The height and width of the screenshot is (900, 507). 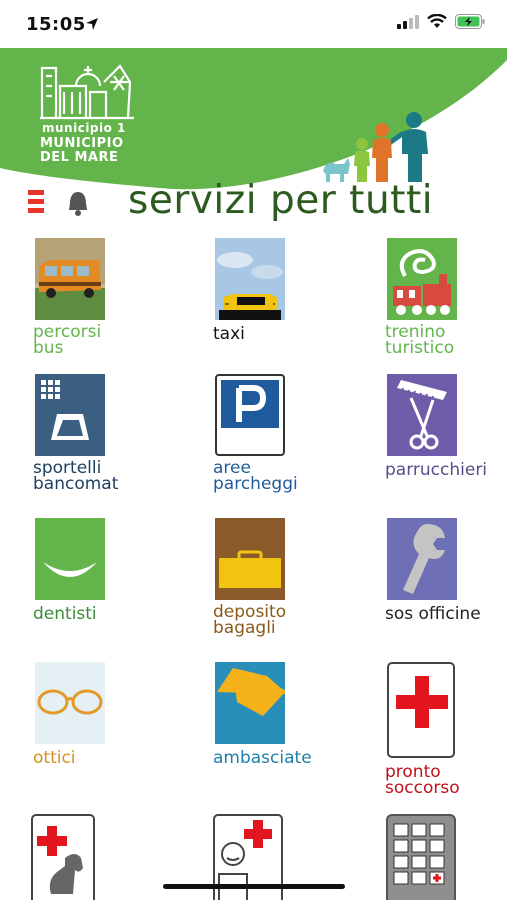 What do you see at coordinates (294, 717) in the screenshot?
I see `tile-ambasciate: ambasciate` at bounding box center [294, 717].